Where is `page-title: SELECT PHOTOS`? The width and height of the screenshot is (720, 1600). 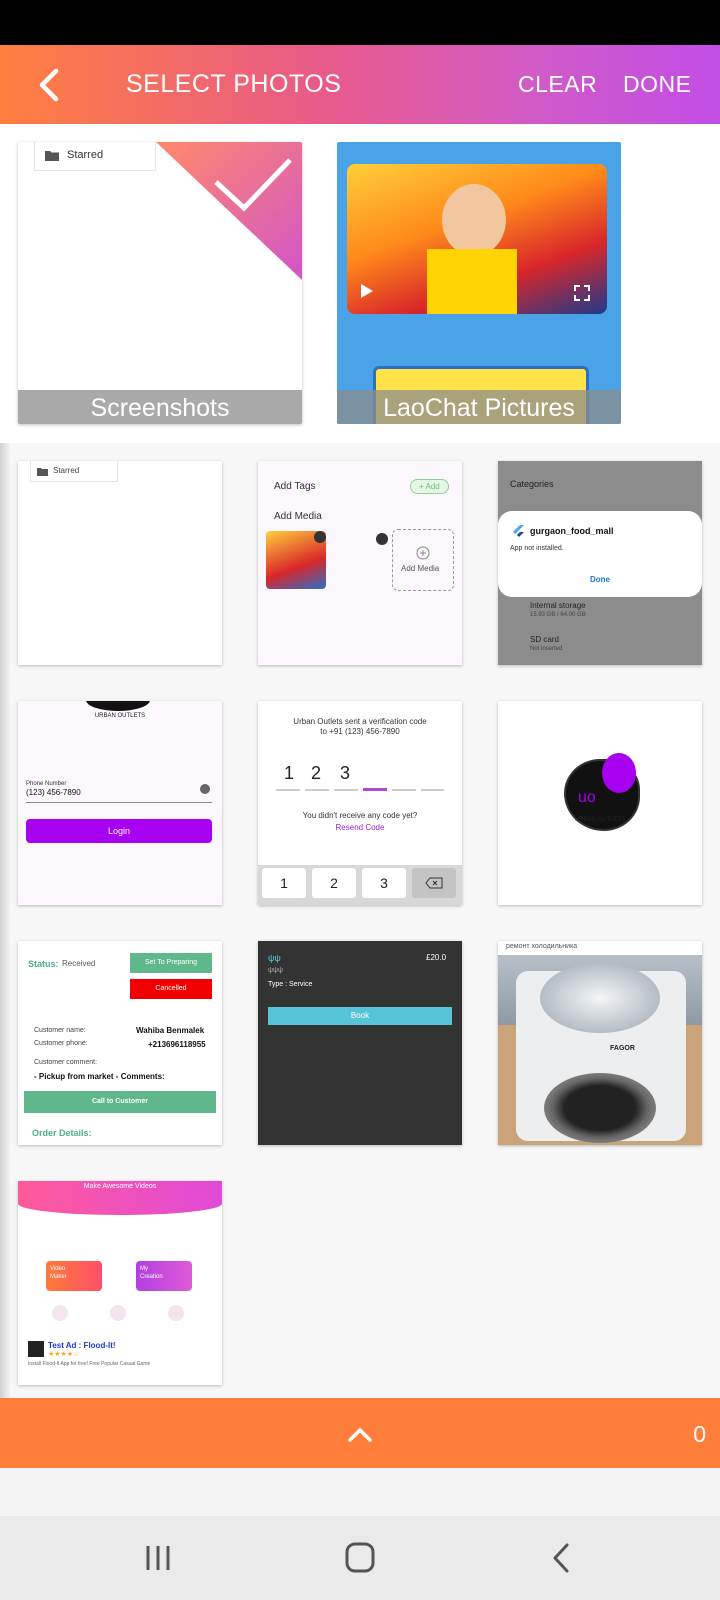
page-title: SELECT PHOTOS is located at coordinates (234, 84).